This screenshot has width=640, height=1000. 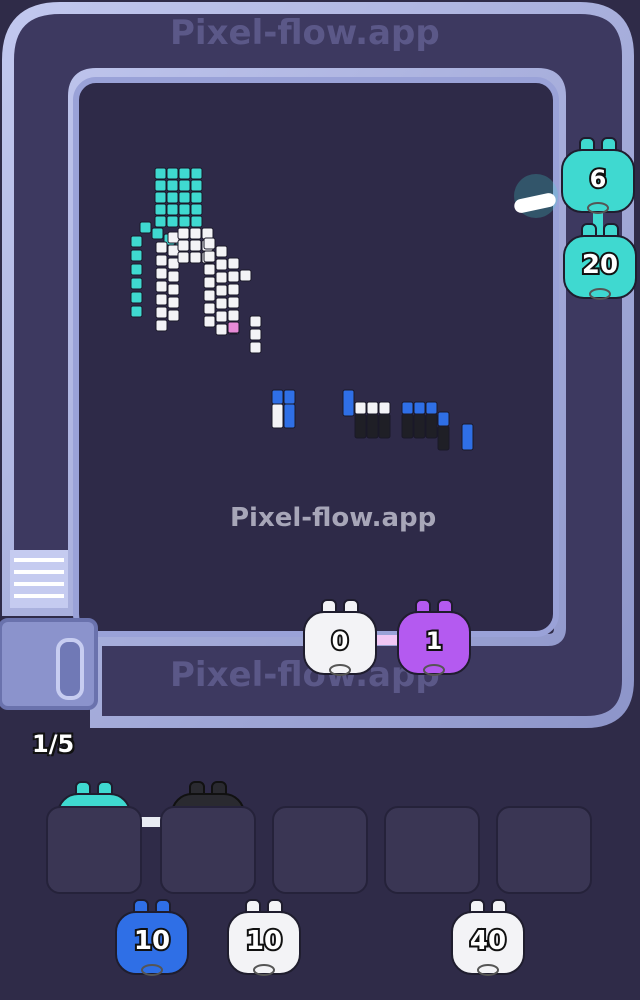 I want to click on track-watermark-top: Pixel-flow.app, so click(x=305, y=33).